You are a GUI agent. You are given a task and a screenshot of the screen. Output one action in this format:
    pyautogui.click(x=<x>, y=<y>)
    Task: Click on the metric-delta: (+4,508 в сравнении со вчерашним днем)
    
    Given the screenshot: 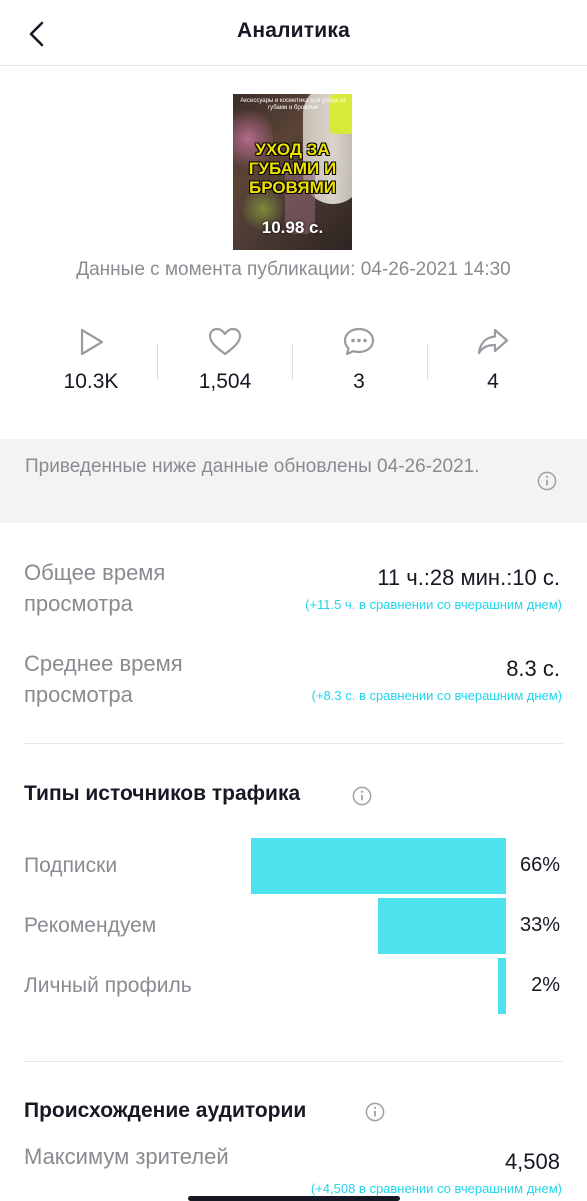 What is the action you would take?
    pyautogui.click(x=436, y=1188)
    